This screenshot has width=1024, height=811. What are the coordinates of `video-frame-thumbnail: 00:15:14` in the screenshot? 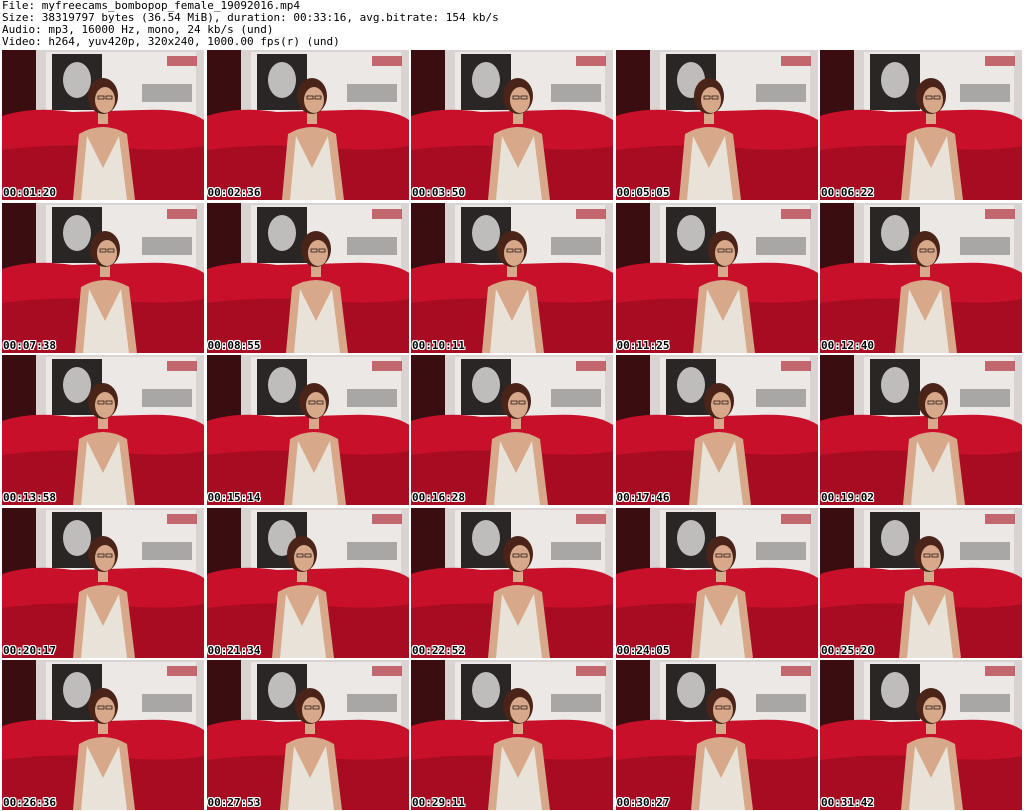 It's located at (307, 430).